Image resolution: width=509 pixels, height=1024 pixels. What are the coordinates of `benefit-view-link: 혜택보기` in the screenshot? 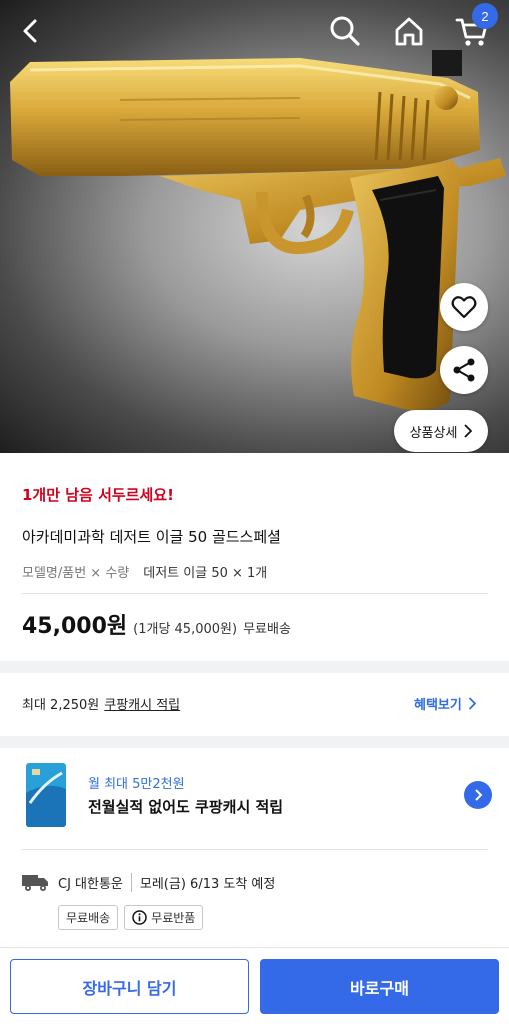 It's located at (445, 703).